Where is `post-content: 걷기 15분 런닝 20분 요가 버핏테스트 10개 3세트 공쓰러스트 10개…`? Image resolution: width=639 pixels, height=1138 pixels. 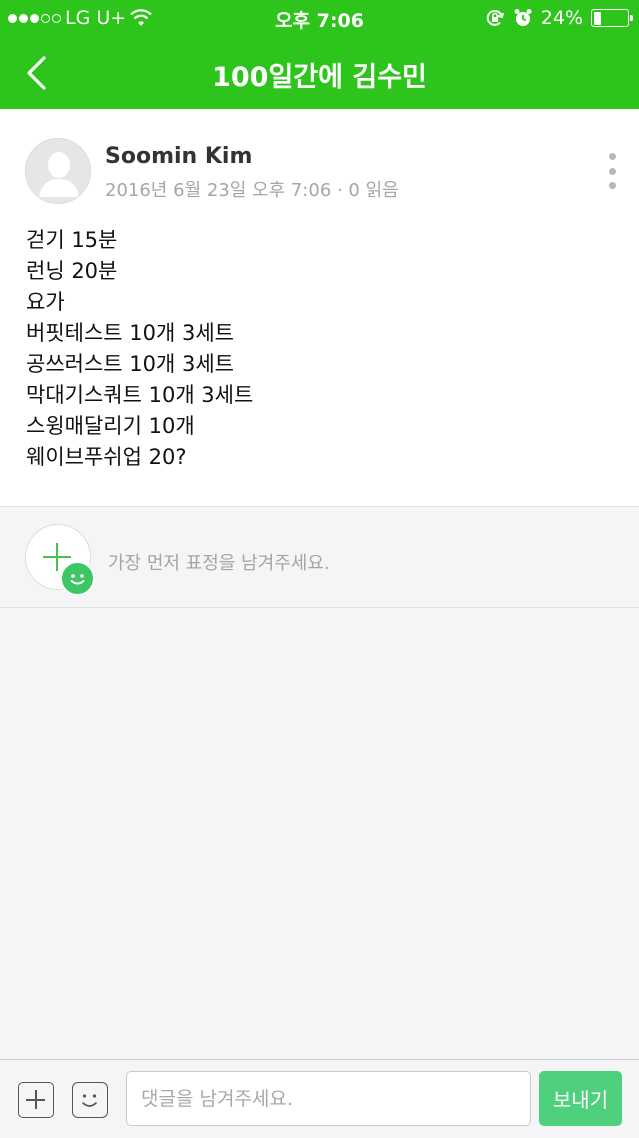
post-content: 걷기 15분 런닝 20분 요가 버핏테스트 10개 3세트 공쓰러스트 10개… is located at coordinates (139, 349).